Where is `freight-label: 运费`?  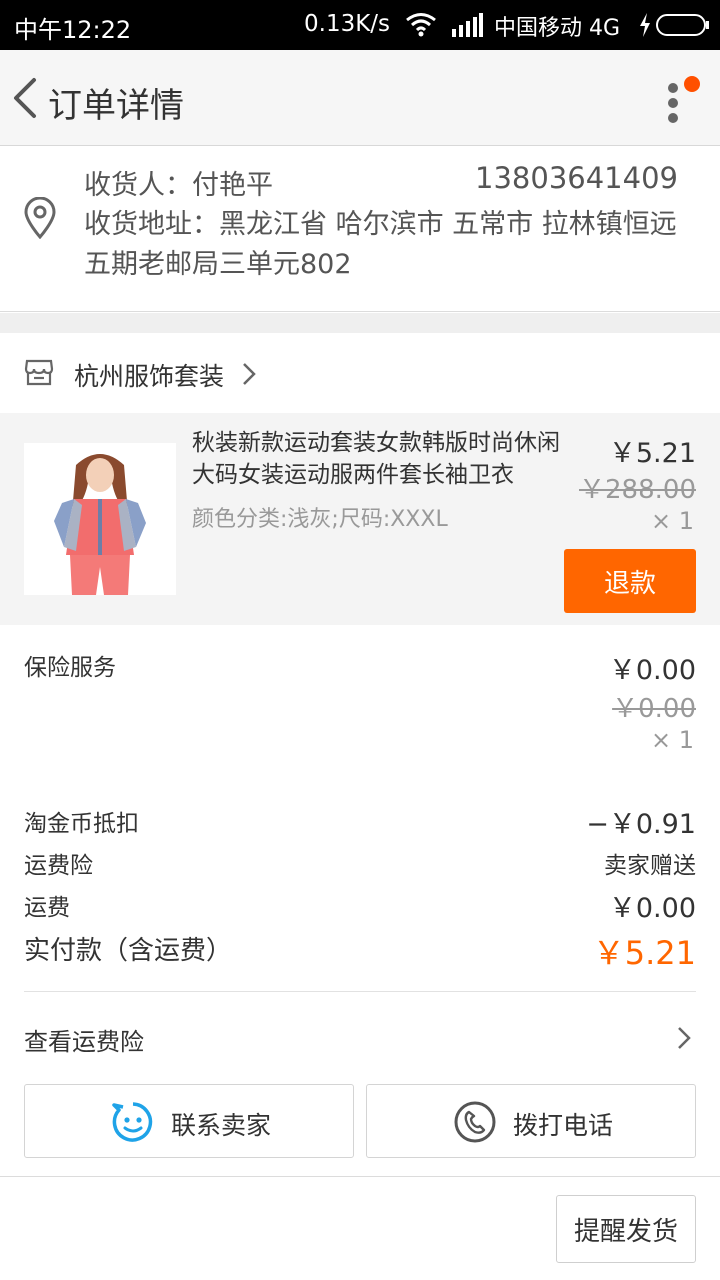 freight-label: 运费 is located at coordinates (47, 908).